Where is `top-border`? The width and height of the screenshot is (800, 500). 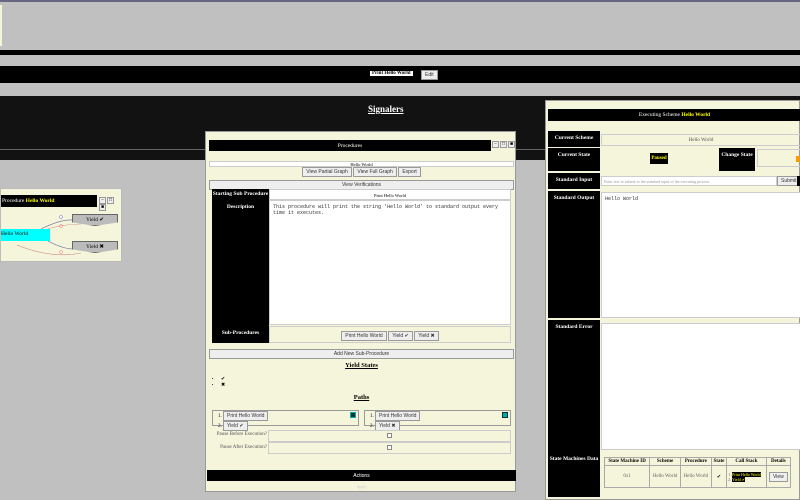 top-border is located at coordinates (400, 1).